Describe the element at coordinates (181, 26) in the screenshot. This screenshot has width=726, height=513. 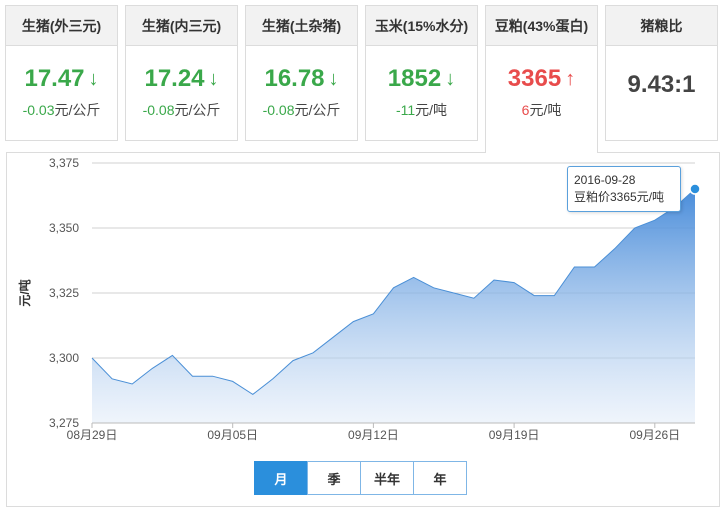
I see `tab-title: 生猪(内三元)` at that location.